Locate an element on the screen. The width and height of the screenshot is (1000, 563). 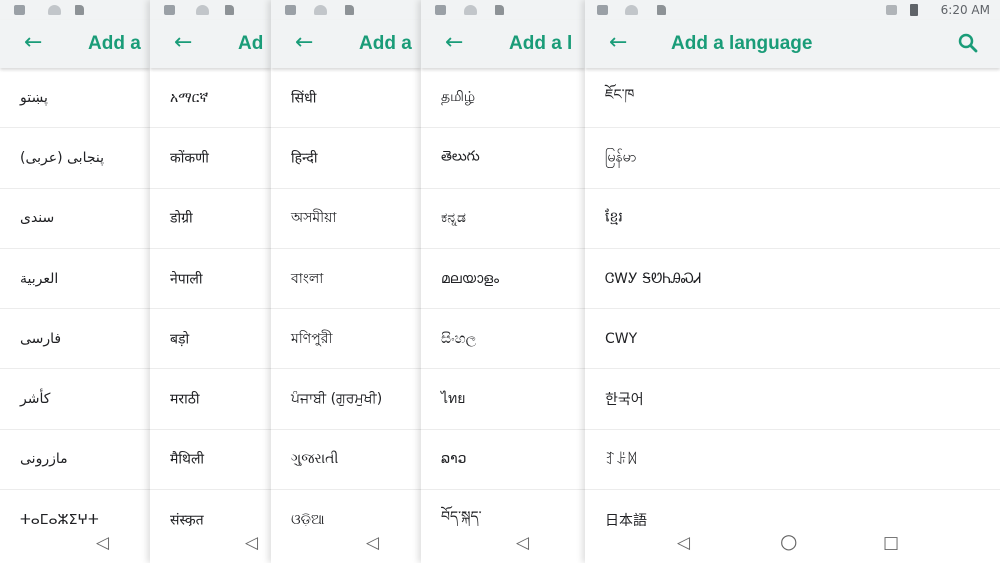
page-title: Add a l is located at coordinates (541, 43).